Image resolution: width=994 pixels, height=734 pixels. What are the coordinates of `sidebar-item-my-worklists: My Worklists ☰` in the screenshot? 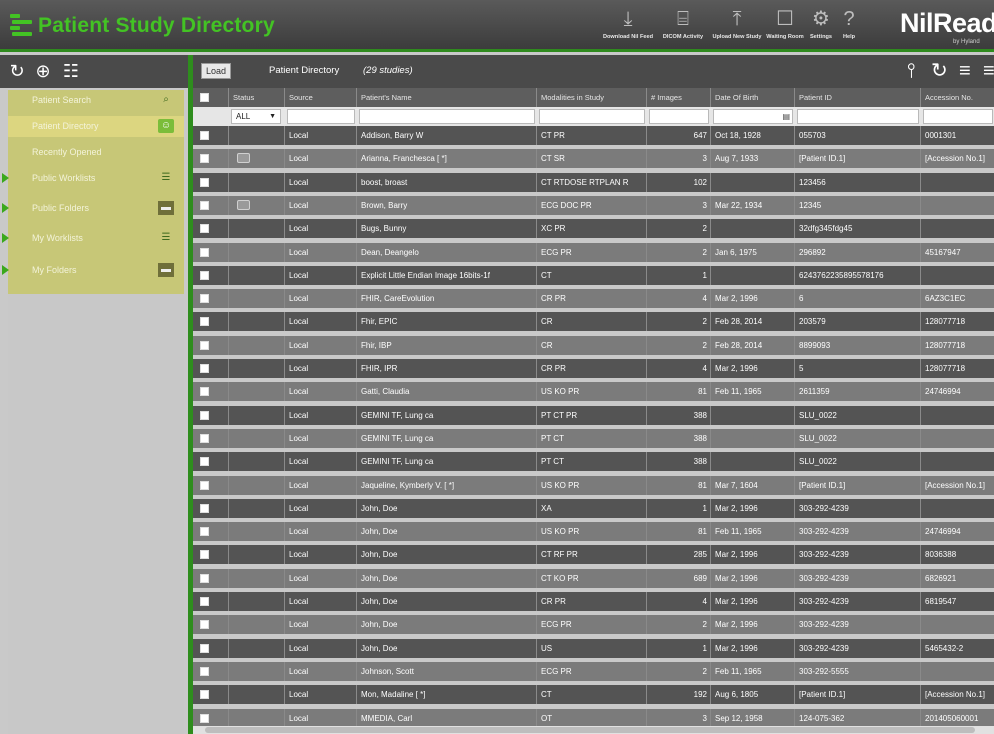 It's located at (93, 238).